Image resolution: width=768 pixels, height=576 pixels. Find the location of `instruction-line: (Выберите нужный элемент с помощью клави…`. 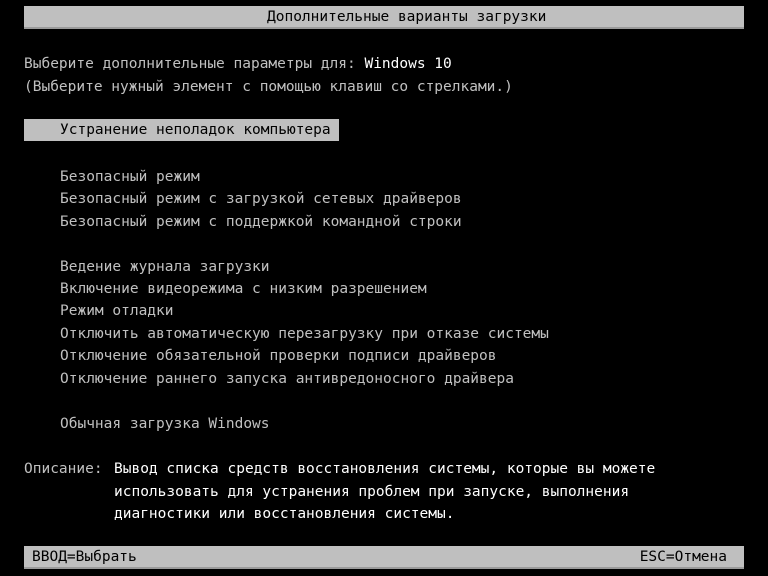

instruction-line: (Выберите нужный элемент с помощью клави… is located at coordinates (268, 87).